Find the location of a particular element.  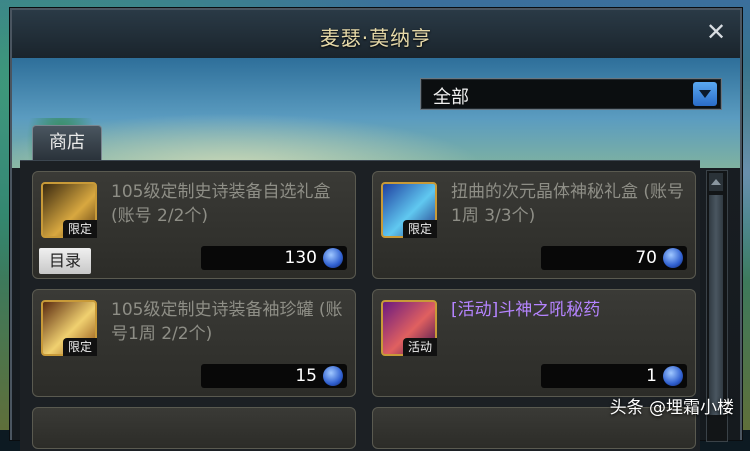

shop-item-card: 限定 105级定制史诗装备自选礼盒 (账号 2/2个) 目录 130 is located at coordinates (194, 225).